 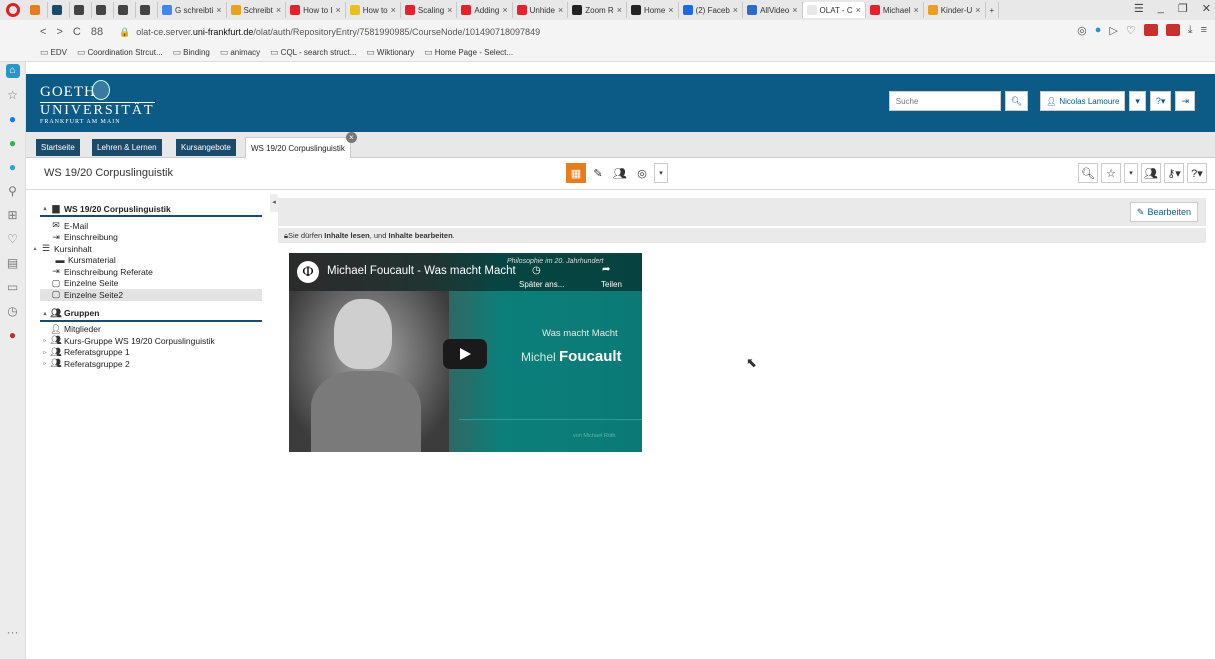 I want to click on bookmark-item: ▭ animacy, so click(x=240, y=52).